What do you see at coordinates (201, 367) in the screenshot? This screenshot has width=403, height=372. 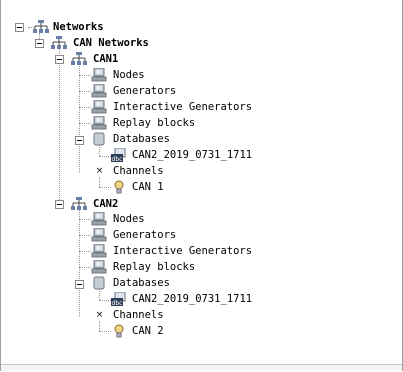 I see `bottom-edge` at bounding box center [201, 367].